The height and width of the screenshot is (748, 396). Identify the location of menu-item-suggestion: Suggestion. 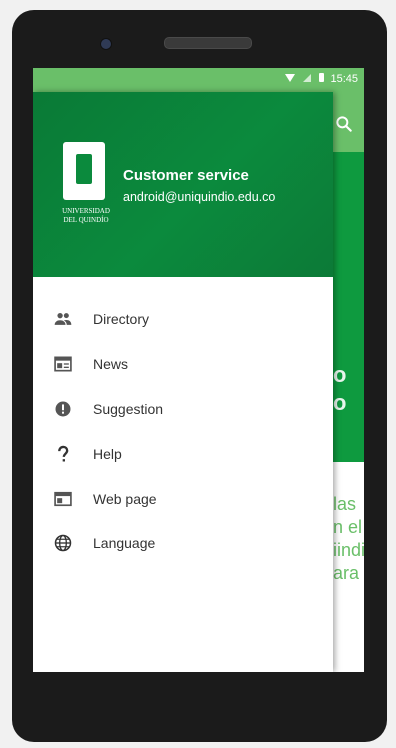
(183, 409).